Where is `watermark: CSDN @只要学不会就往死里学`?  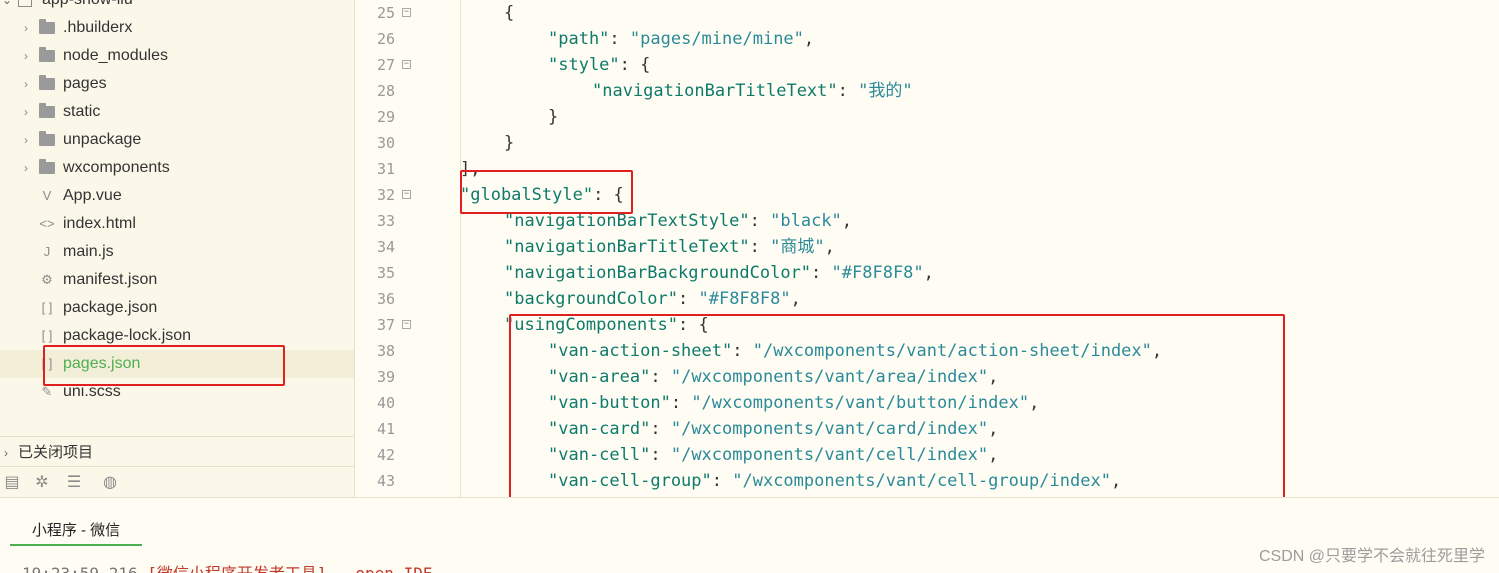 watermark: CSDN @只要学不会就往死里学 is located at coordinates (1371, 556).